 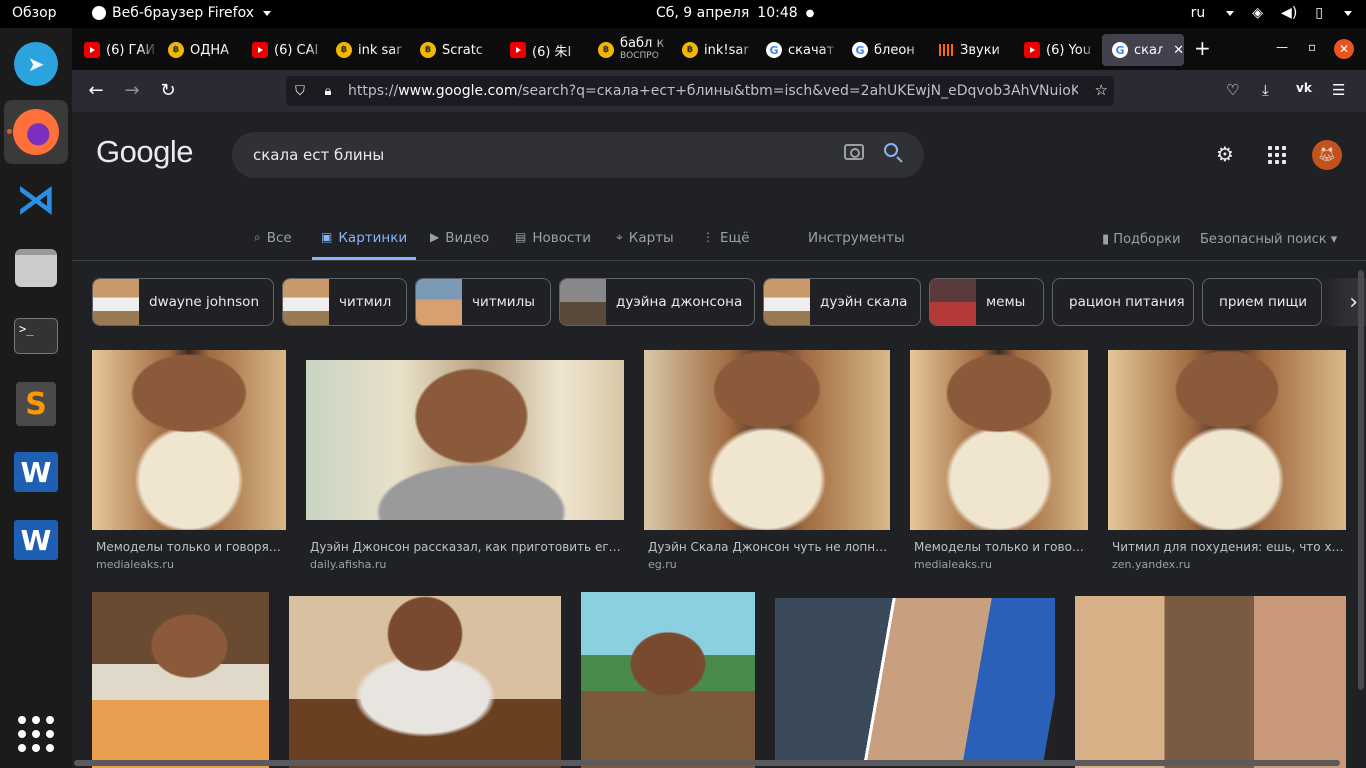 I want to click on search-button, so click(x=895, y=154).